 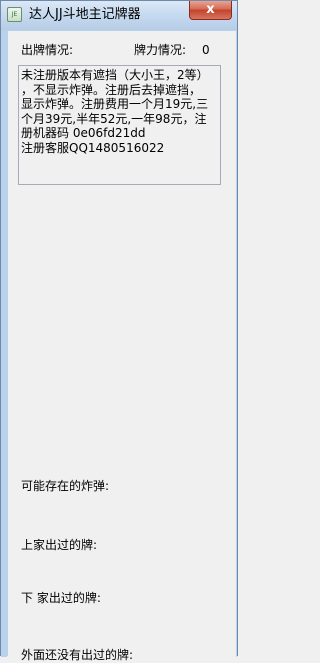 I want to click on info-line: 个月39元,半年52元,一年98元，注, so click(x=114, y=118).